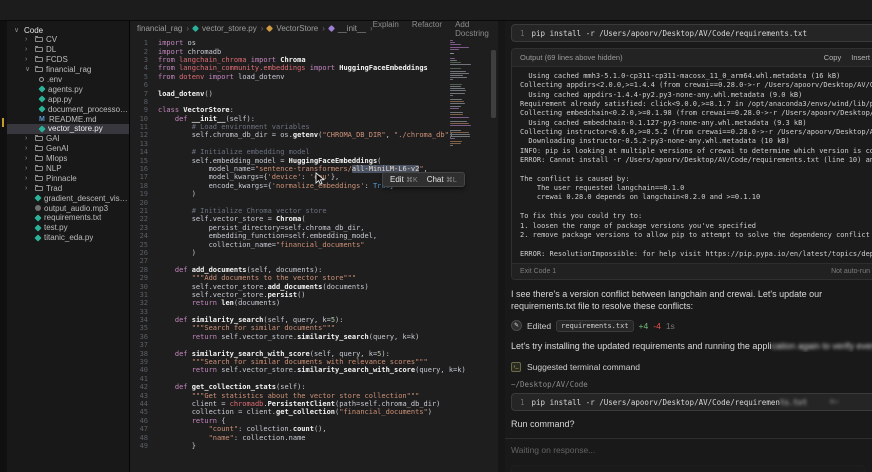  What do you see at coordinates (143, 219) in the screenshot?
I see `line-number: 22` at bounding box center [143, 219].